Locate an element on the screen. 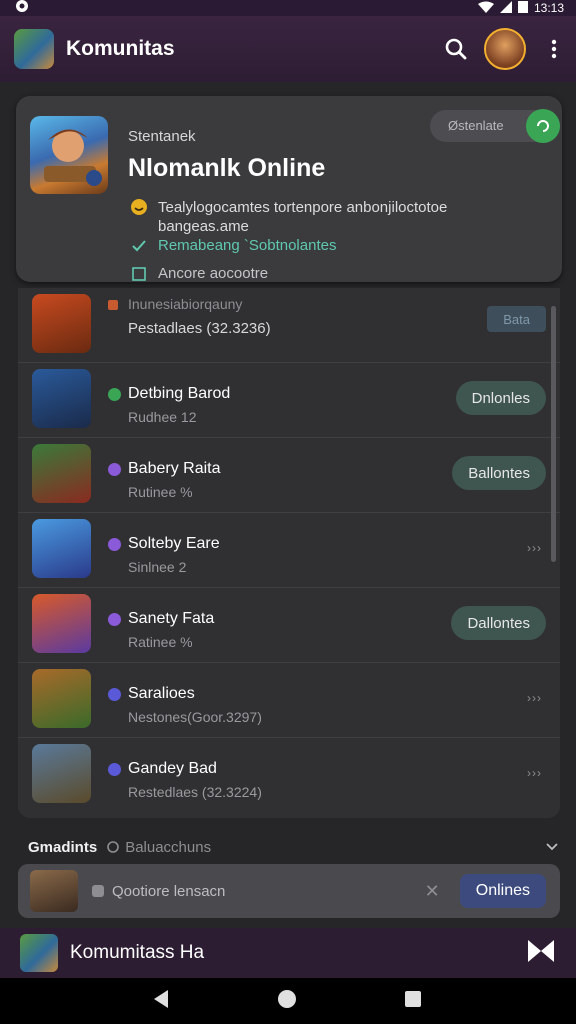 This screenshot has width=576, height=1024. list-item: Gandey Bad Restedlaes (32.3224) ››› is located at coordinates (289, 775).